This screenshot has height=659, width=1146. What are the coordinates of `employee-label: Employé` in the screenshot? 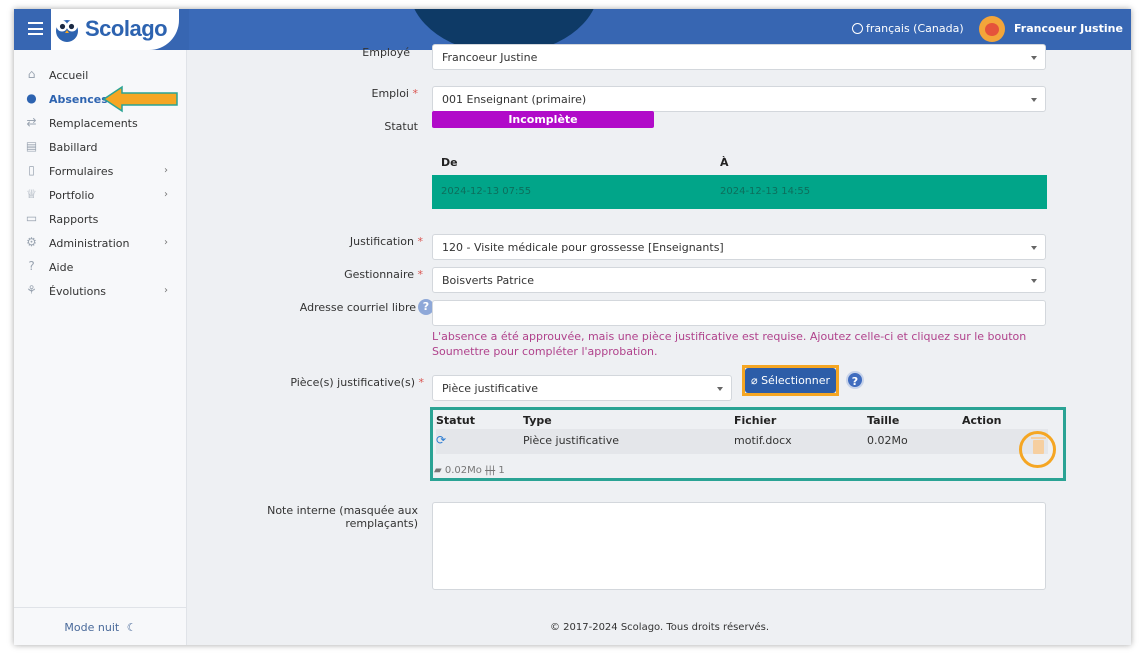 It's located at (386, 52).